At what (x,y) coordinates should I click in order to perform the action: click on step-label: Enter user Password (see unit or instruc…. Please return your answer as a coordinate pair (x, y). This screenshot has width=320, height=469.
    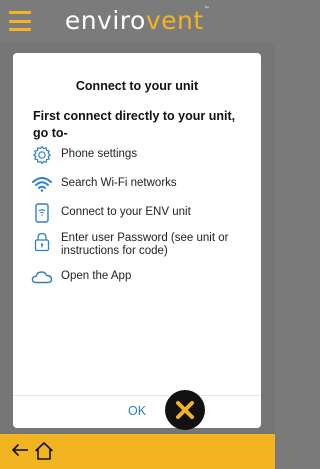
    Looking at the image, I should click on (145, 244).